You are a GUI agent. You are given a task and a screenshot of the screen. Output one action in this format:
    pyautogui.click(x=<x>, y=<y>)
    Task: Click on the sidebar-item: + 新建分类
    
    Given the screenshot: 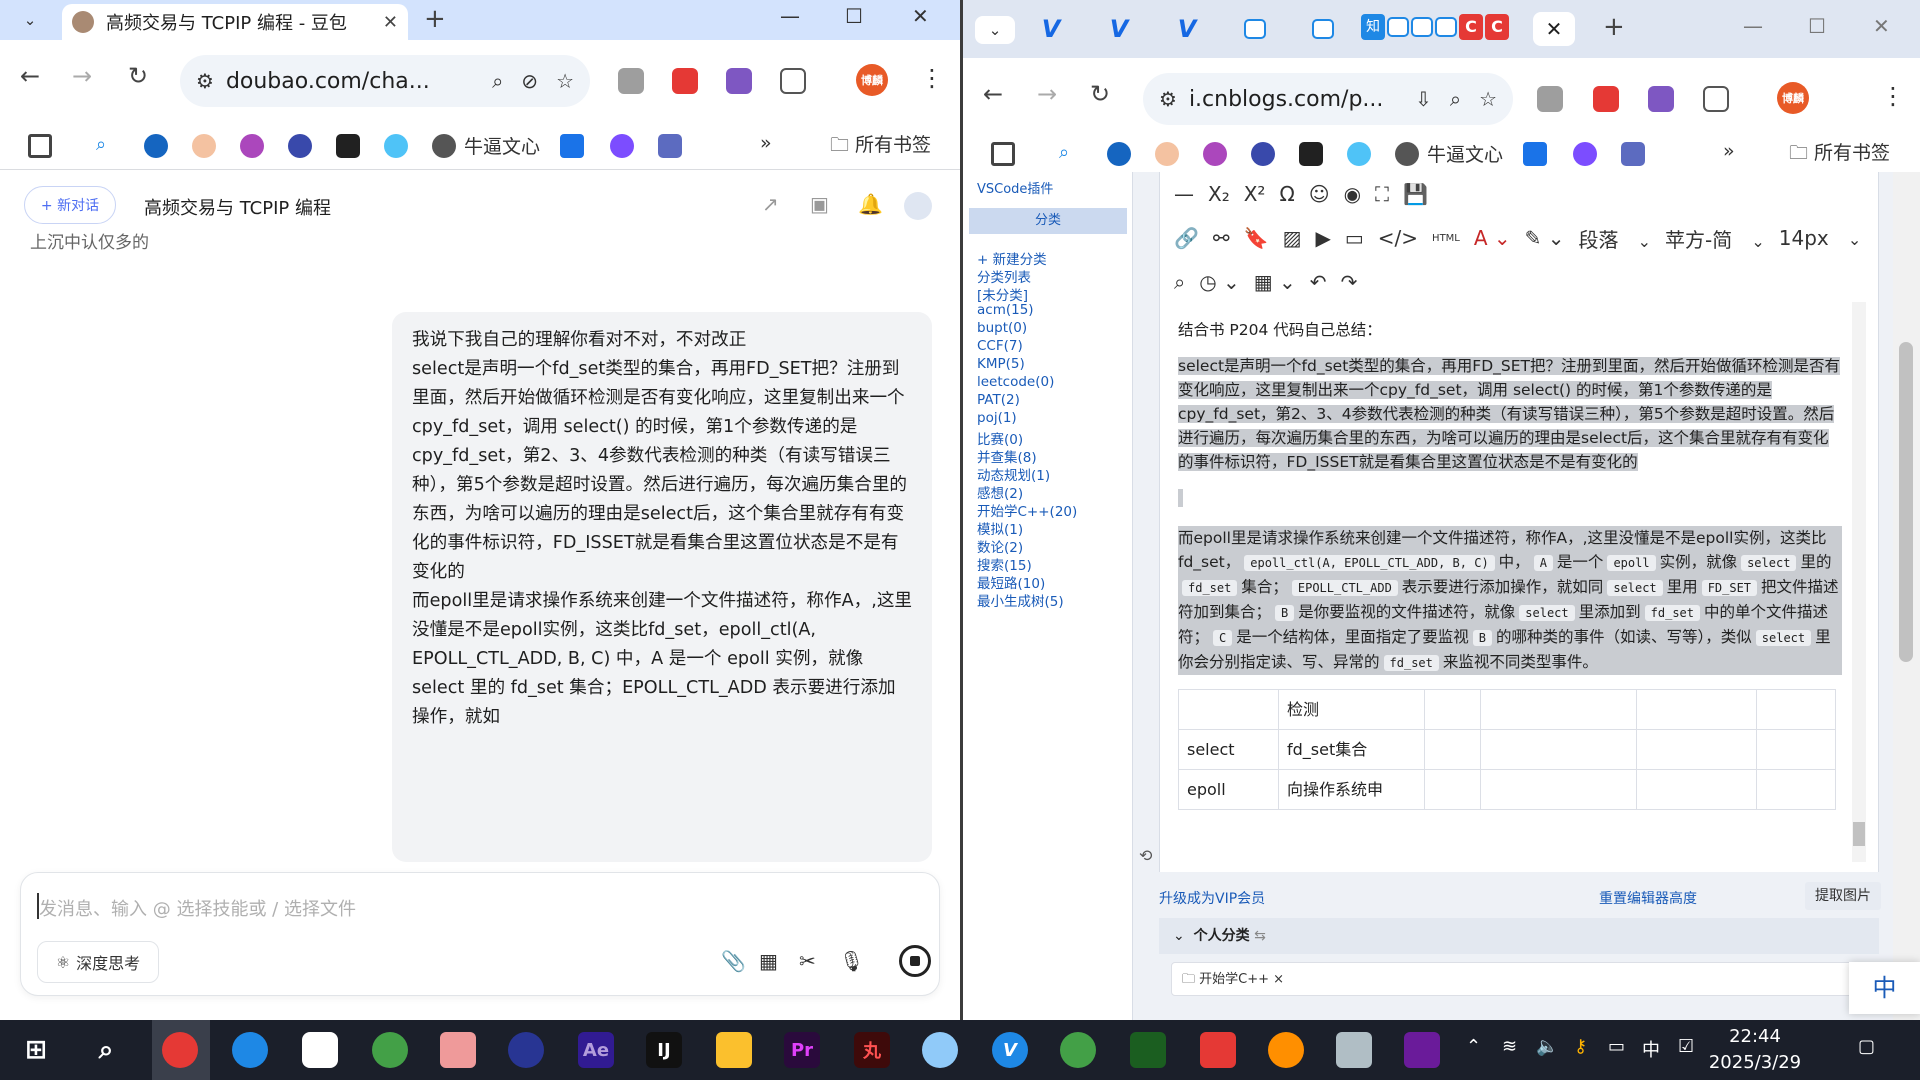 What is the action you would take?
    pyautogui.click(x=1012, y=258)
    